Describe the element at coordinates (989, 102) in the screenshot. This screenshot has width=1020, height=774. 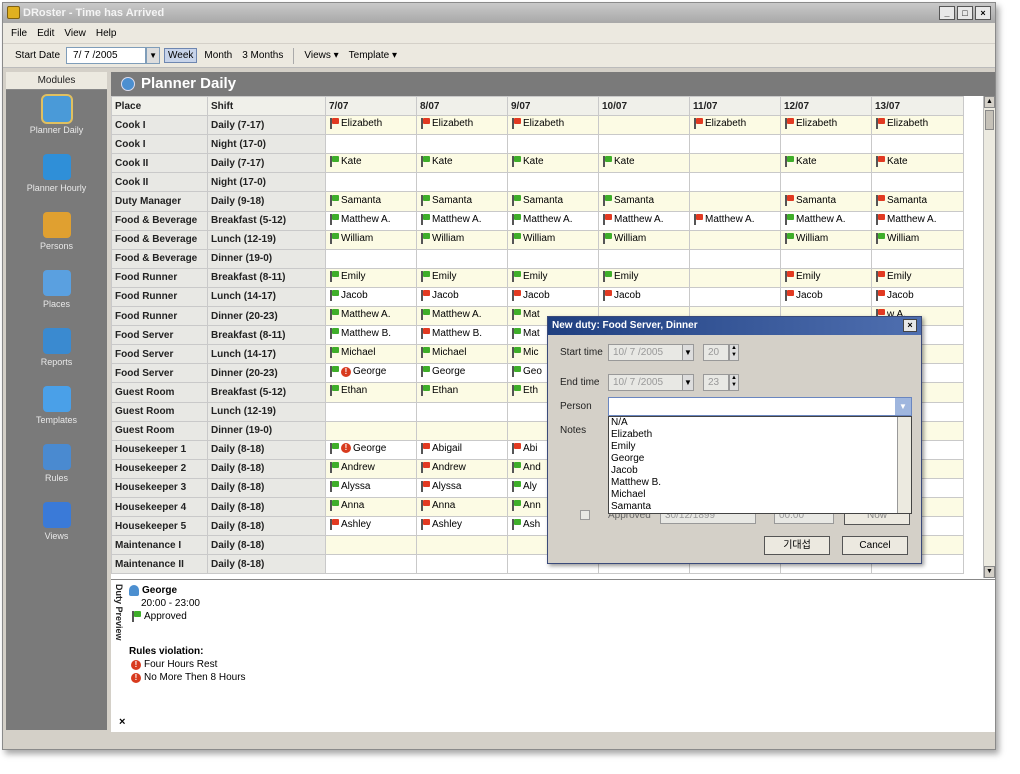
I see `scroll-up-icon: ▲` at that location.